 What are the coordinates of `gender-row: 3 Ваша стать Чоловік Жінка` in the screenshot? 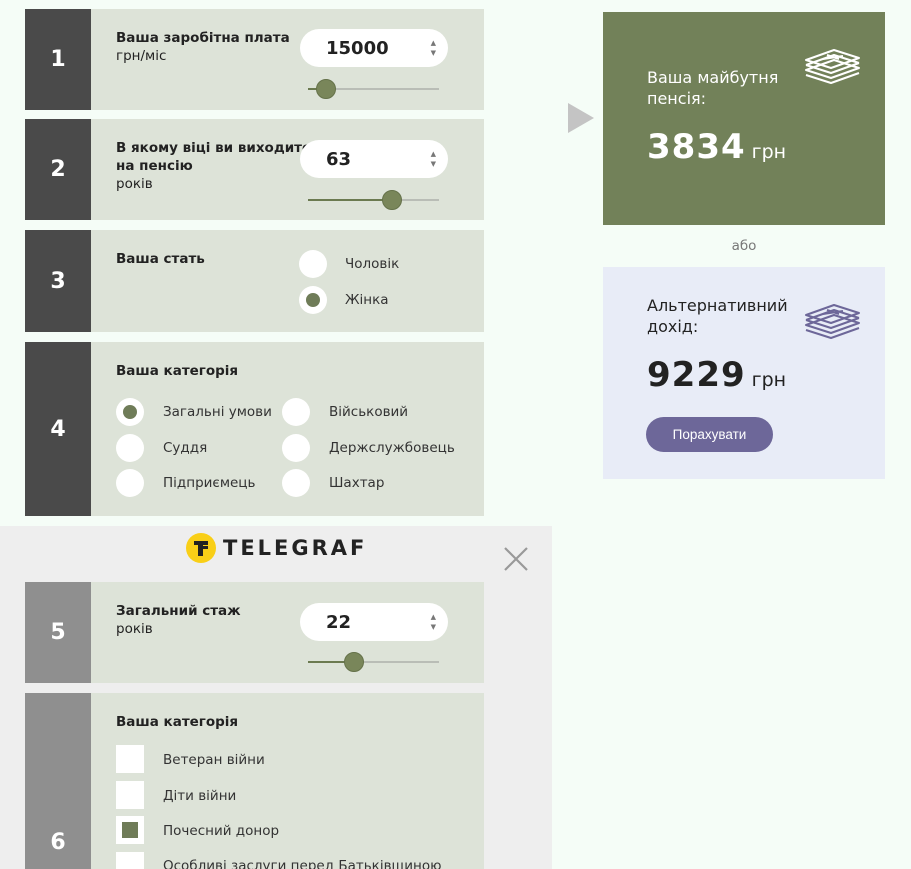 It's located at (254, 281).